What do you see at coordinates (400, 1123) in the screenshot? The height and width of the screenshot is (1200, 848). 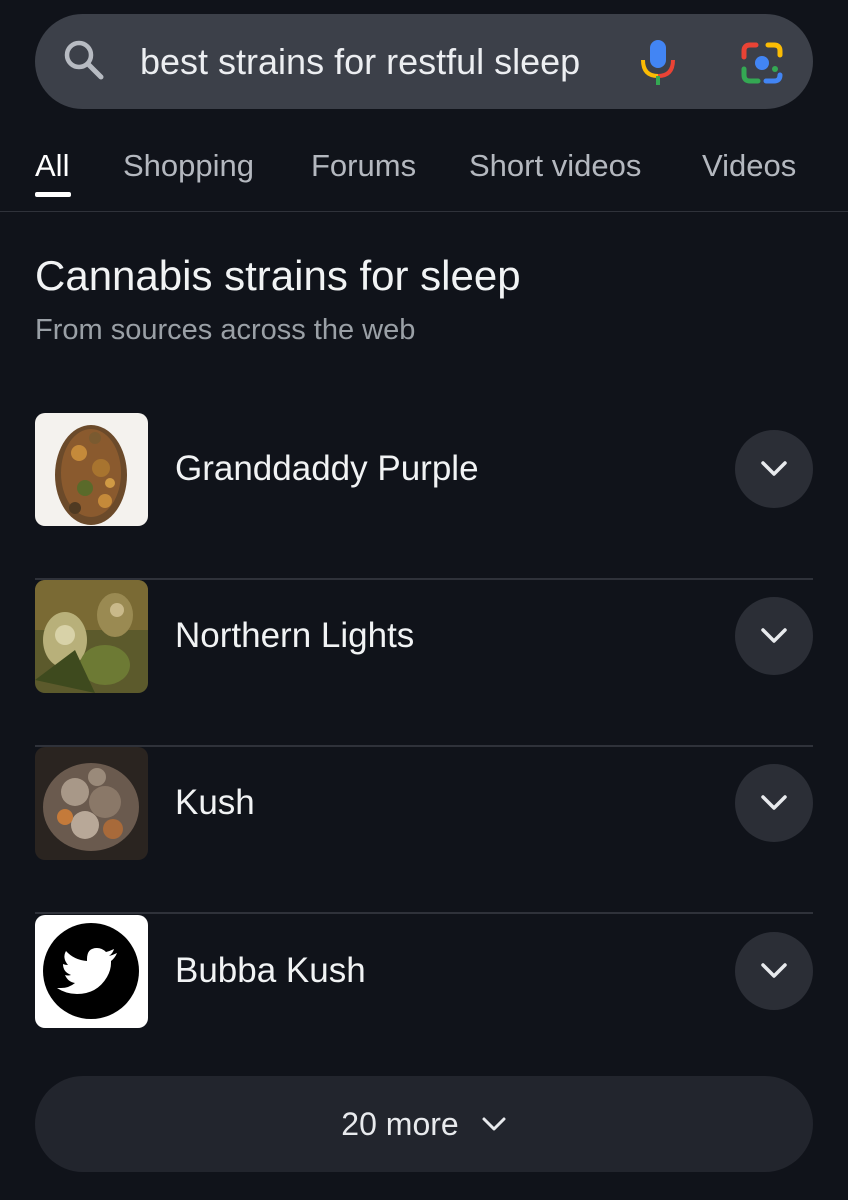 I see `show-more-label: 20 more` at bounding box center [400, 1123].